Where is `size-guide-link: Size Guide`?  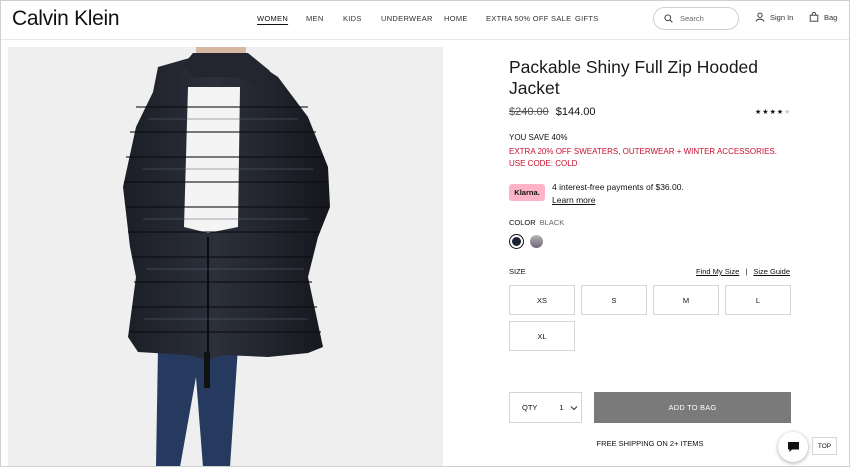
size-guide-link: Size Guide is located at coordinates (771, 271).